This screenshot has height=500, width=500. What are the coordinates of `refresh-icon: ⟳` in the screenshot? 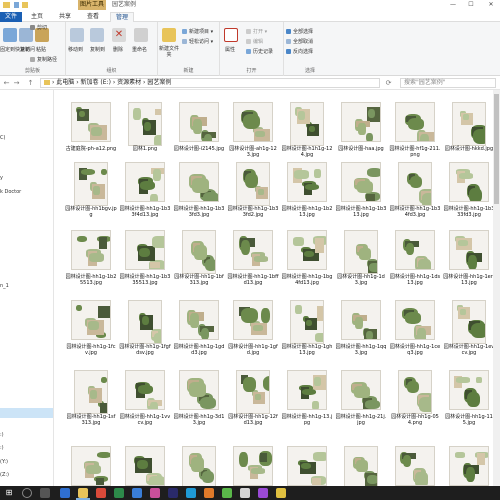 It's located at (388, 83).